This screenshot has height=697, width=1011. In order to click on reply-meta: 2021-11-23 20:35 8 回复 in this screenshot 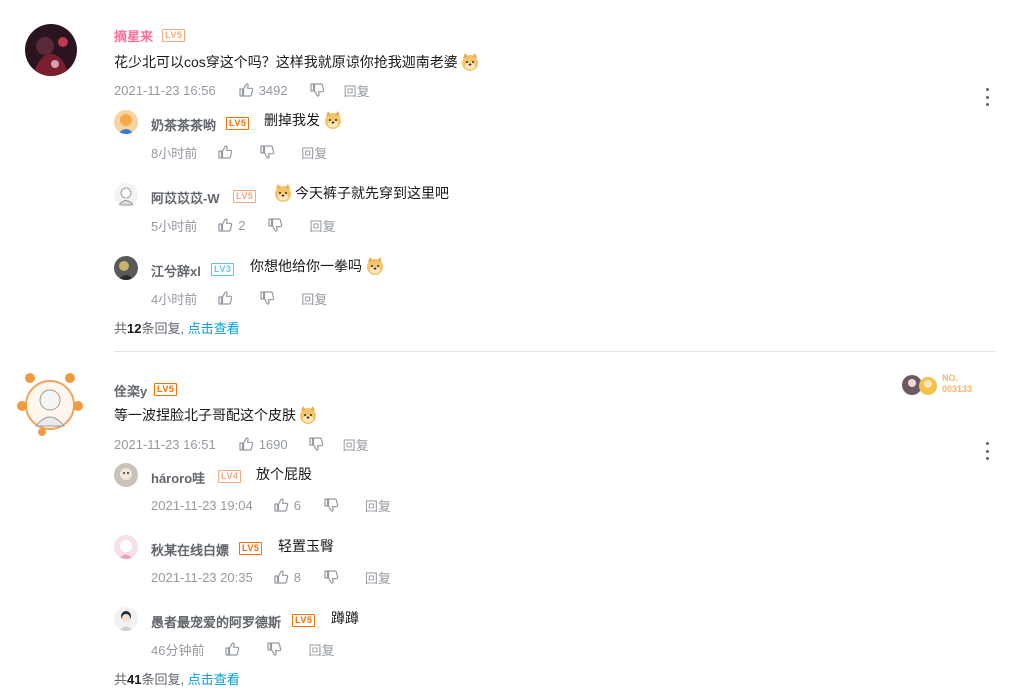, I will do `click(271, 577)`.